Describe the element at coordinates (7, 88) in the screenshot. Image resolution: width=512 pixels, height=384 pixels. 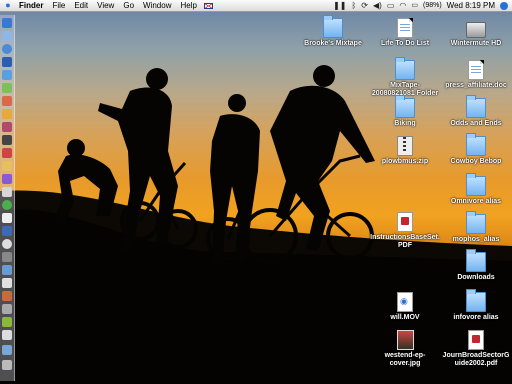
I see `chat-dock-icon` at that location.